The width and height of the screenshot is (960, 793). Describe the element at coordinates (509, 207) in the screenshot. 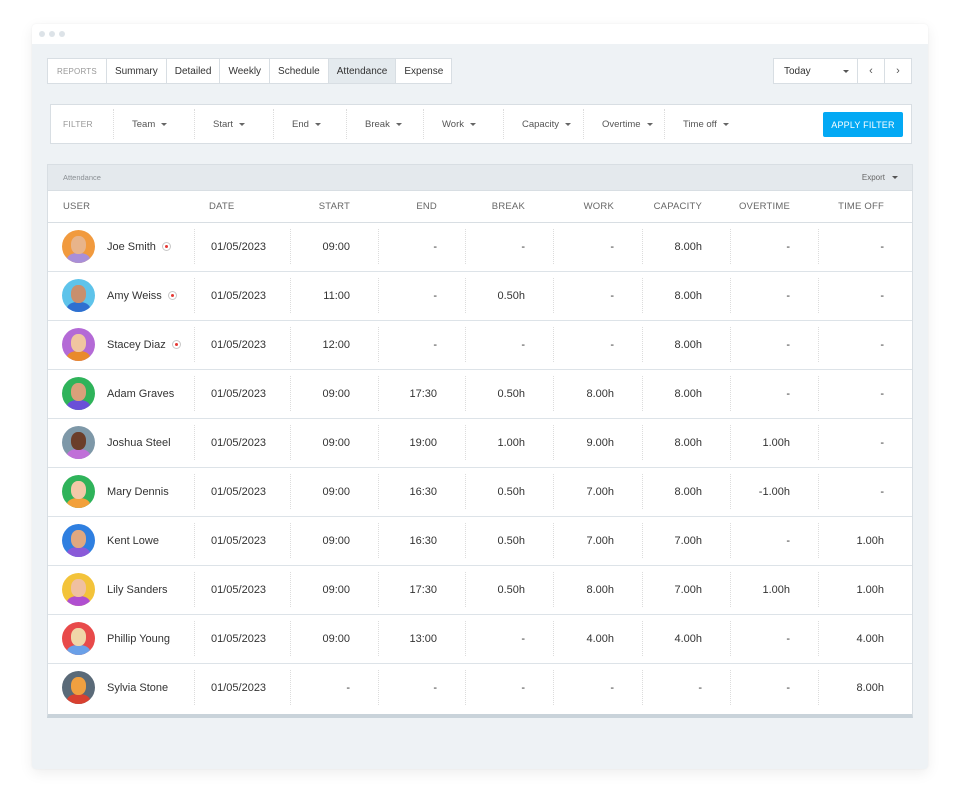

I see `column-header-break: BREAK` at that location.